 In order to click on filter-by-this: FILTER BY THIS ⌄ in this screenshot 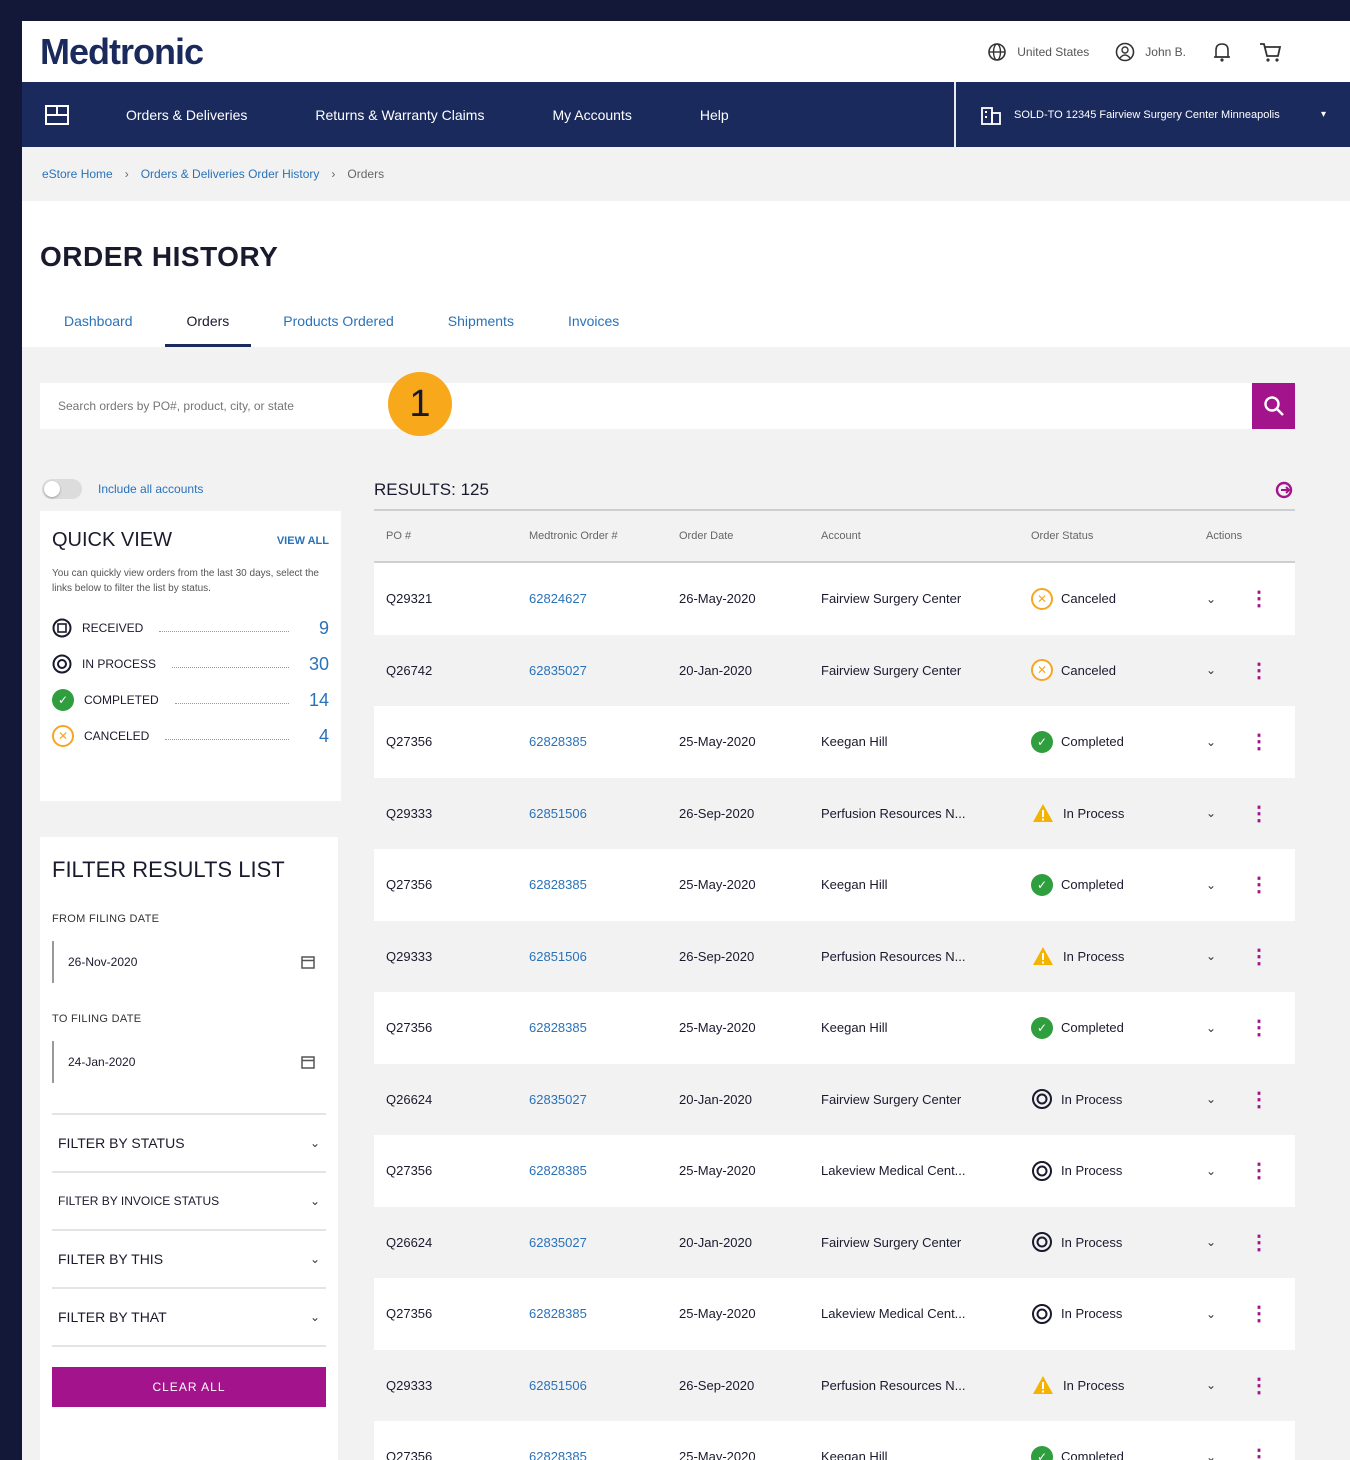, I will do `click(189, 1260)`.